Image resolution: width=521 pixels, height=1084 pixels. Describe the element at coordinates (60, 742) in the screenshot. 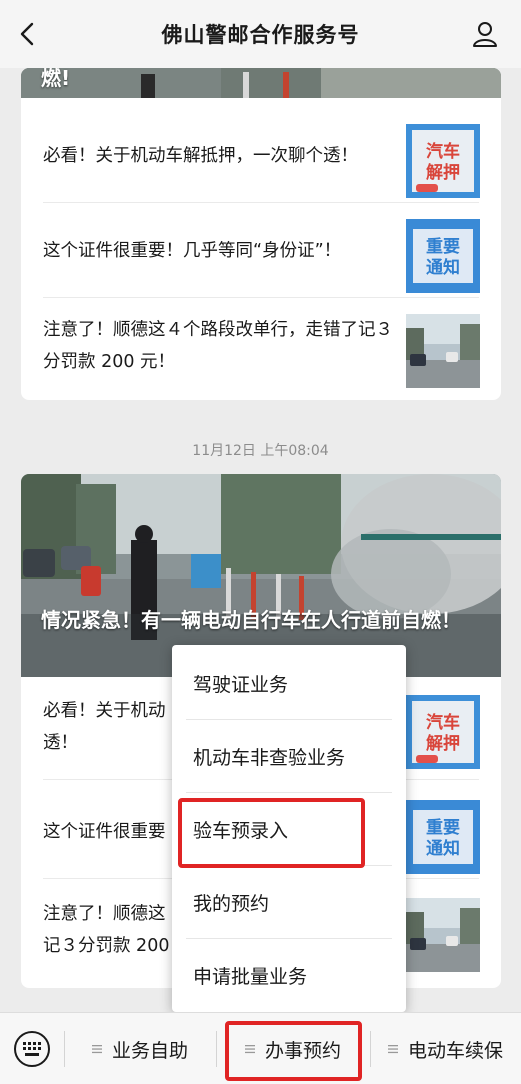

I see `article-row-title-line2: 透！` at that location.